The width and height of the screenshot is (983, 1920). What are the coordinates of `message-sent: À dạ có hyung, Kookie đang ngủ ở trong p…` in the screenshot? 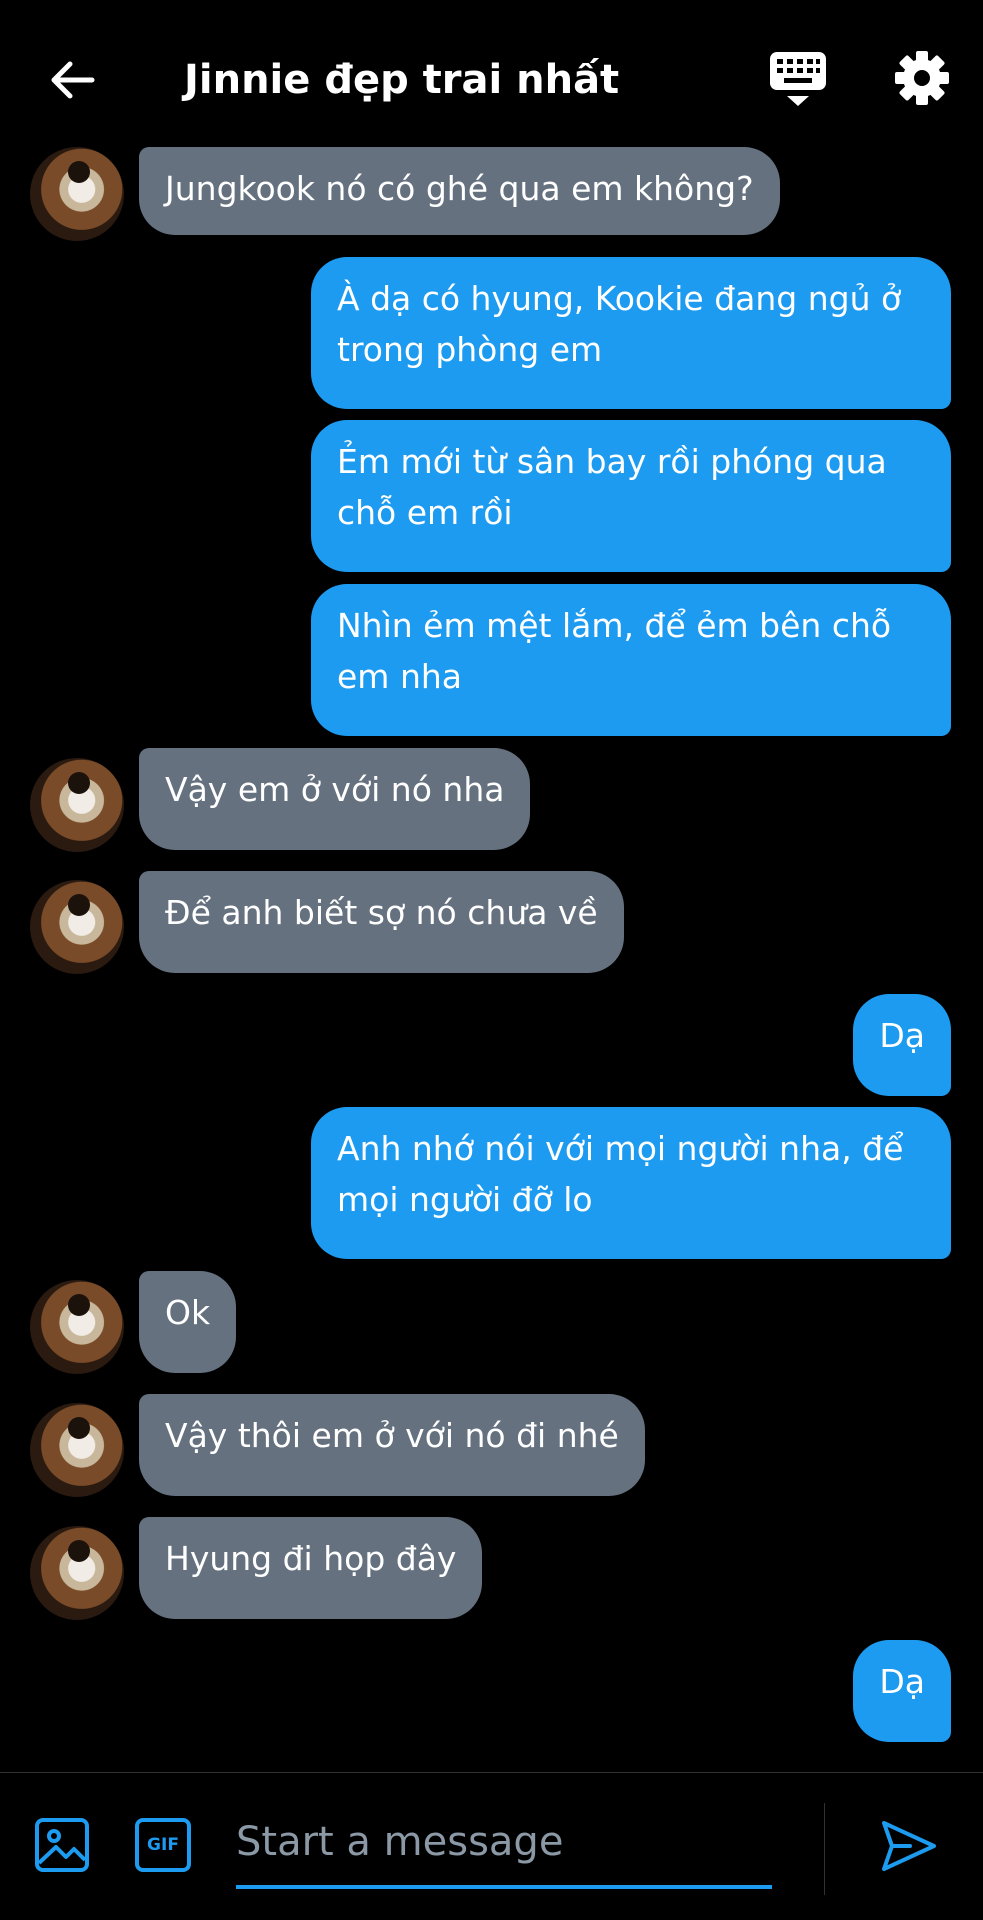 It's located at (631, 333).